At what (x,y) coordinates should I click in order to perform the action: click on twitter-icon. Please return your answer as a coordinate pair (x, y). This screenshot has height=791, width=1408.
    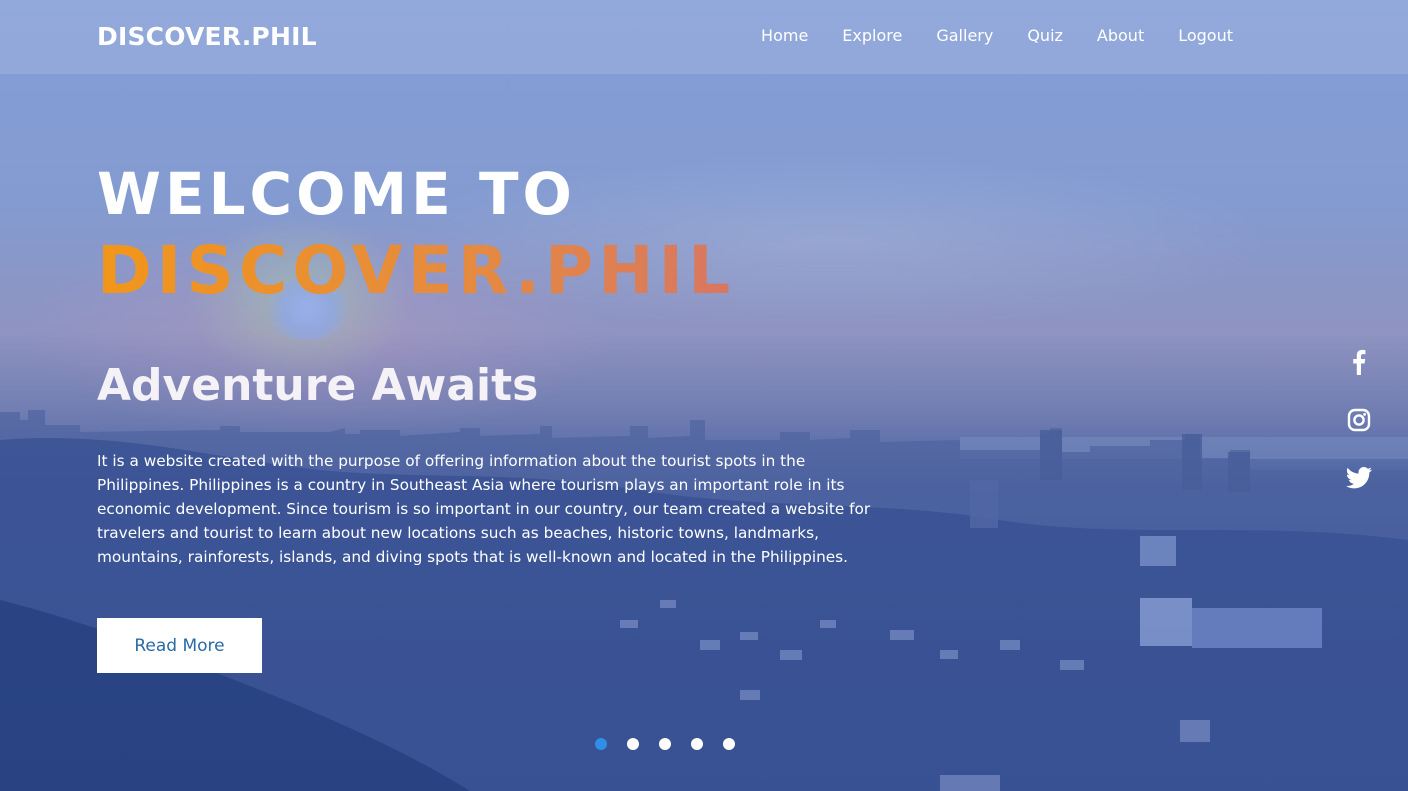
    Looking at the image, I should click on (1359, 478).